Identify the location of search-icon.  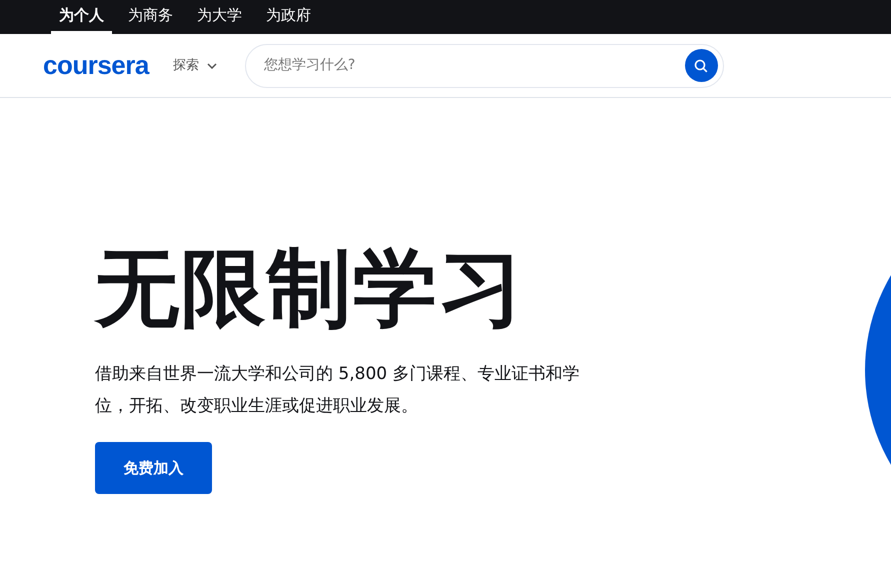
(701, 65).